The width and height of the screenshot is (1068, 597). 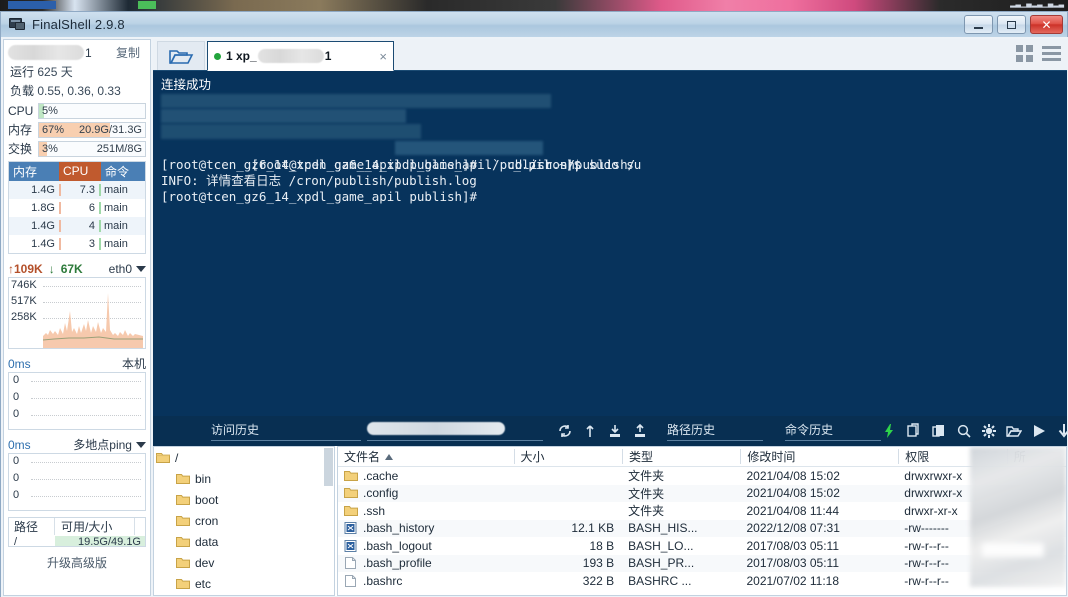 What do you see at coordinates (702, 493) in the screenshot?
I see `table-row: .config 文件夹 2021/04/08 15:02 drwxrwxr-x` at bounding box center [702, 493].